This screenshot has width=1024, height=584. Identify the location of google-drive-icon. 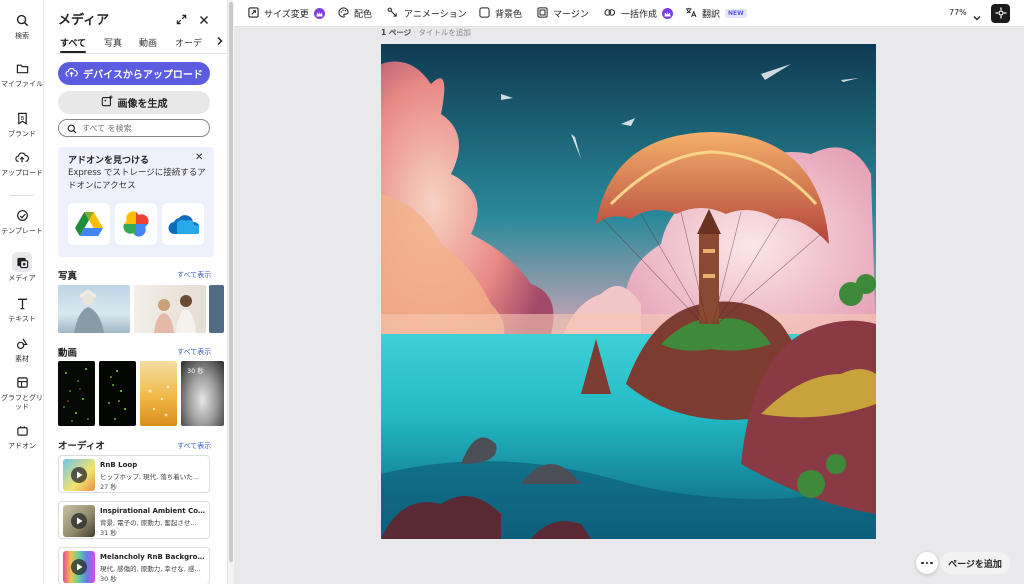
(89, 224).